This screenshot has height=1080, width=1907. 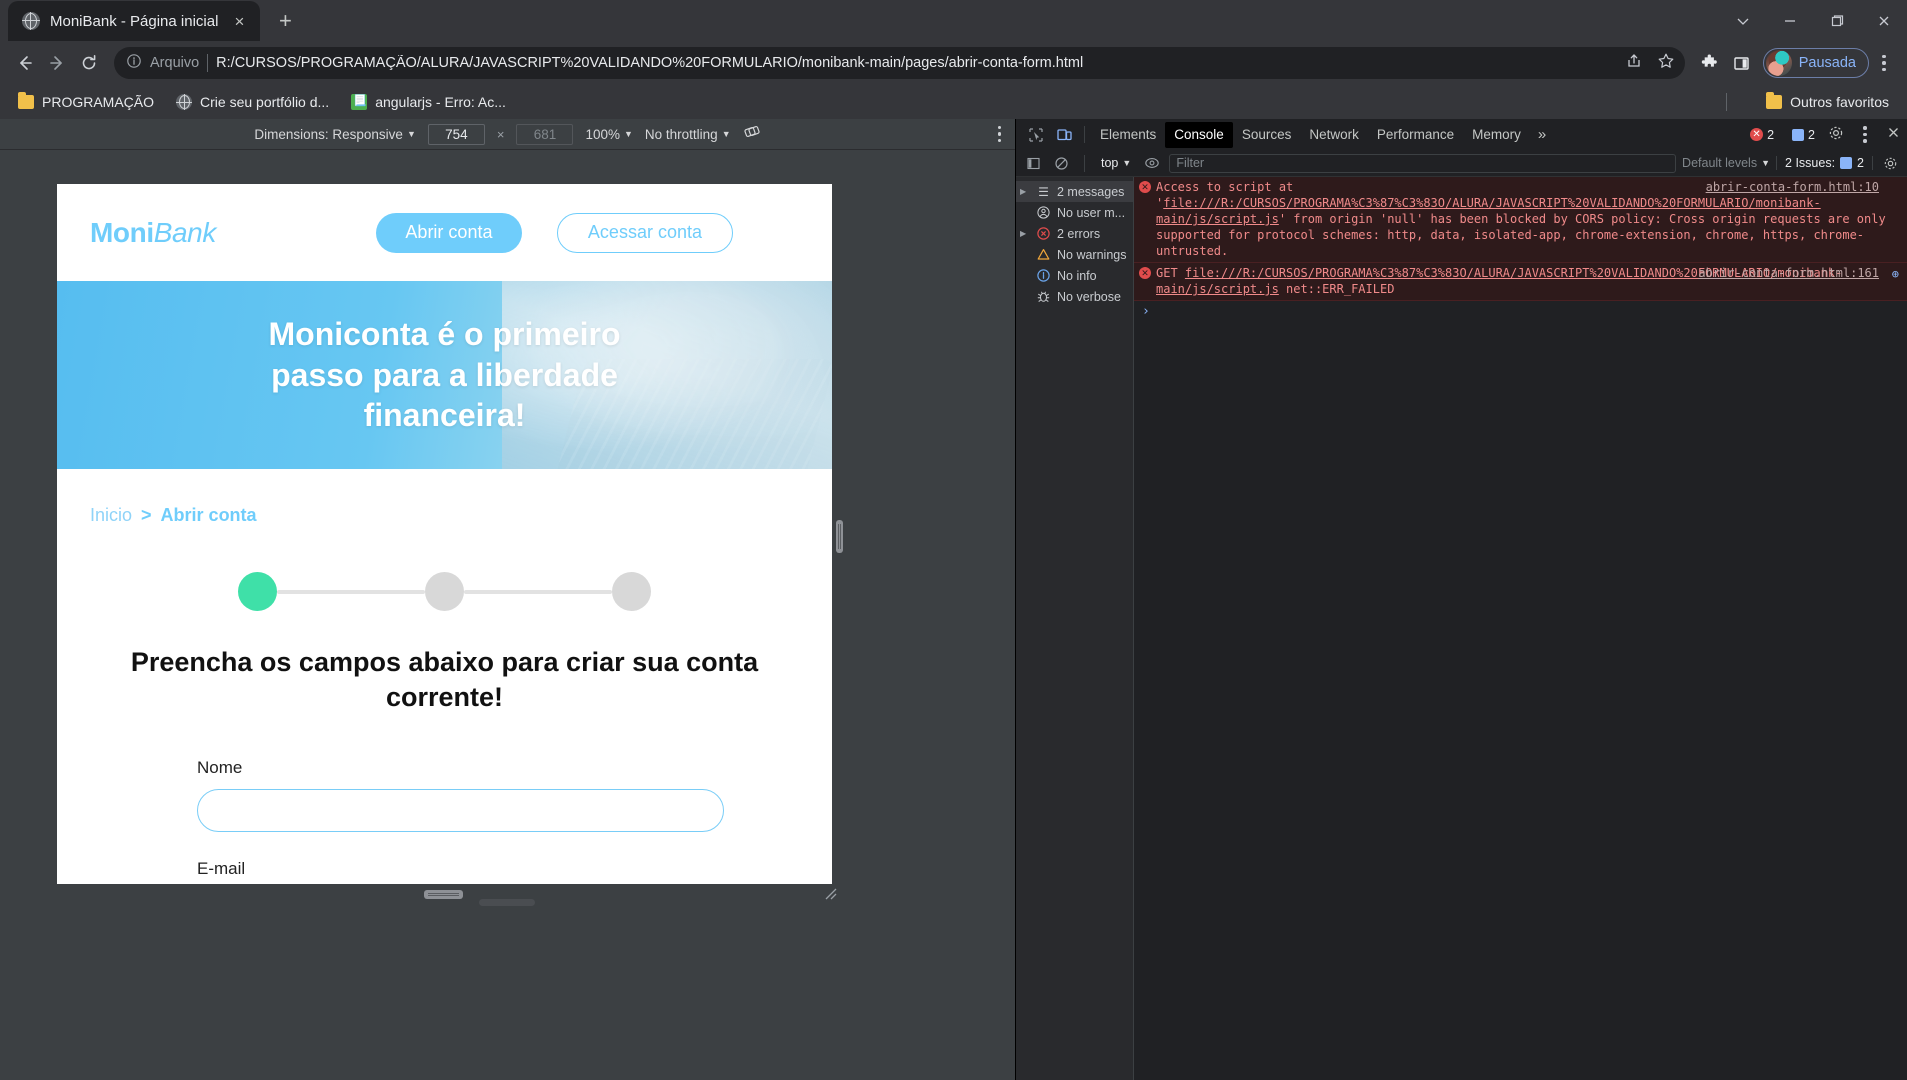 What do you see at coordinates (545, 134) in the screenshot?
I see `viewport-height-input: 681` at bounding box center [545, 134].